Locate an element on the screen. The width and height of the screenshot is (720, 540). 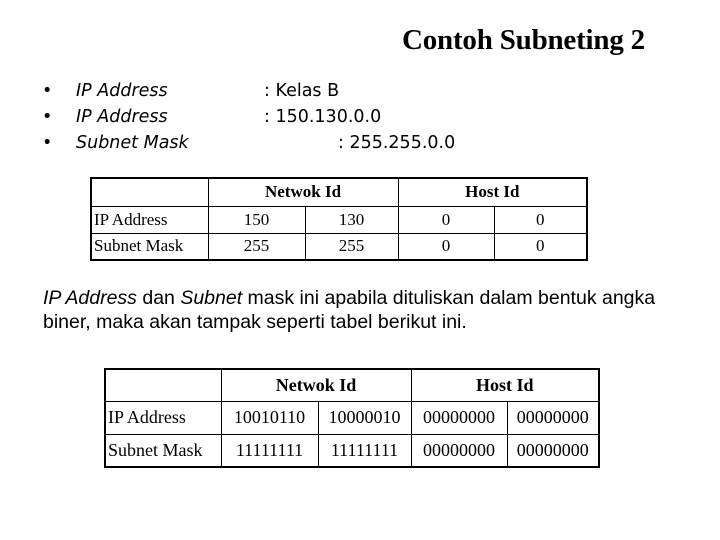
bullet-label: Subnet Mask is located at coordinates (132, 143).